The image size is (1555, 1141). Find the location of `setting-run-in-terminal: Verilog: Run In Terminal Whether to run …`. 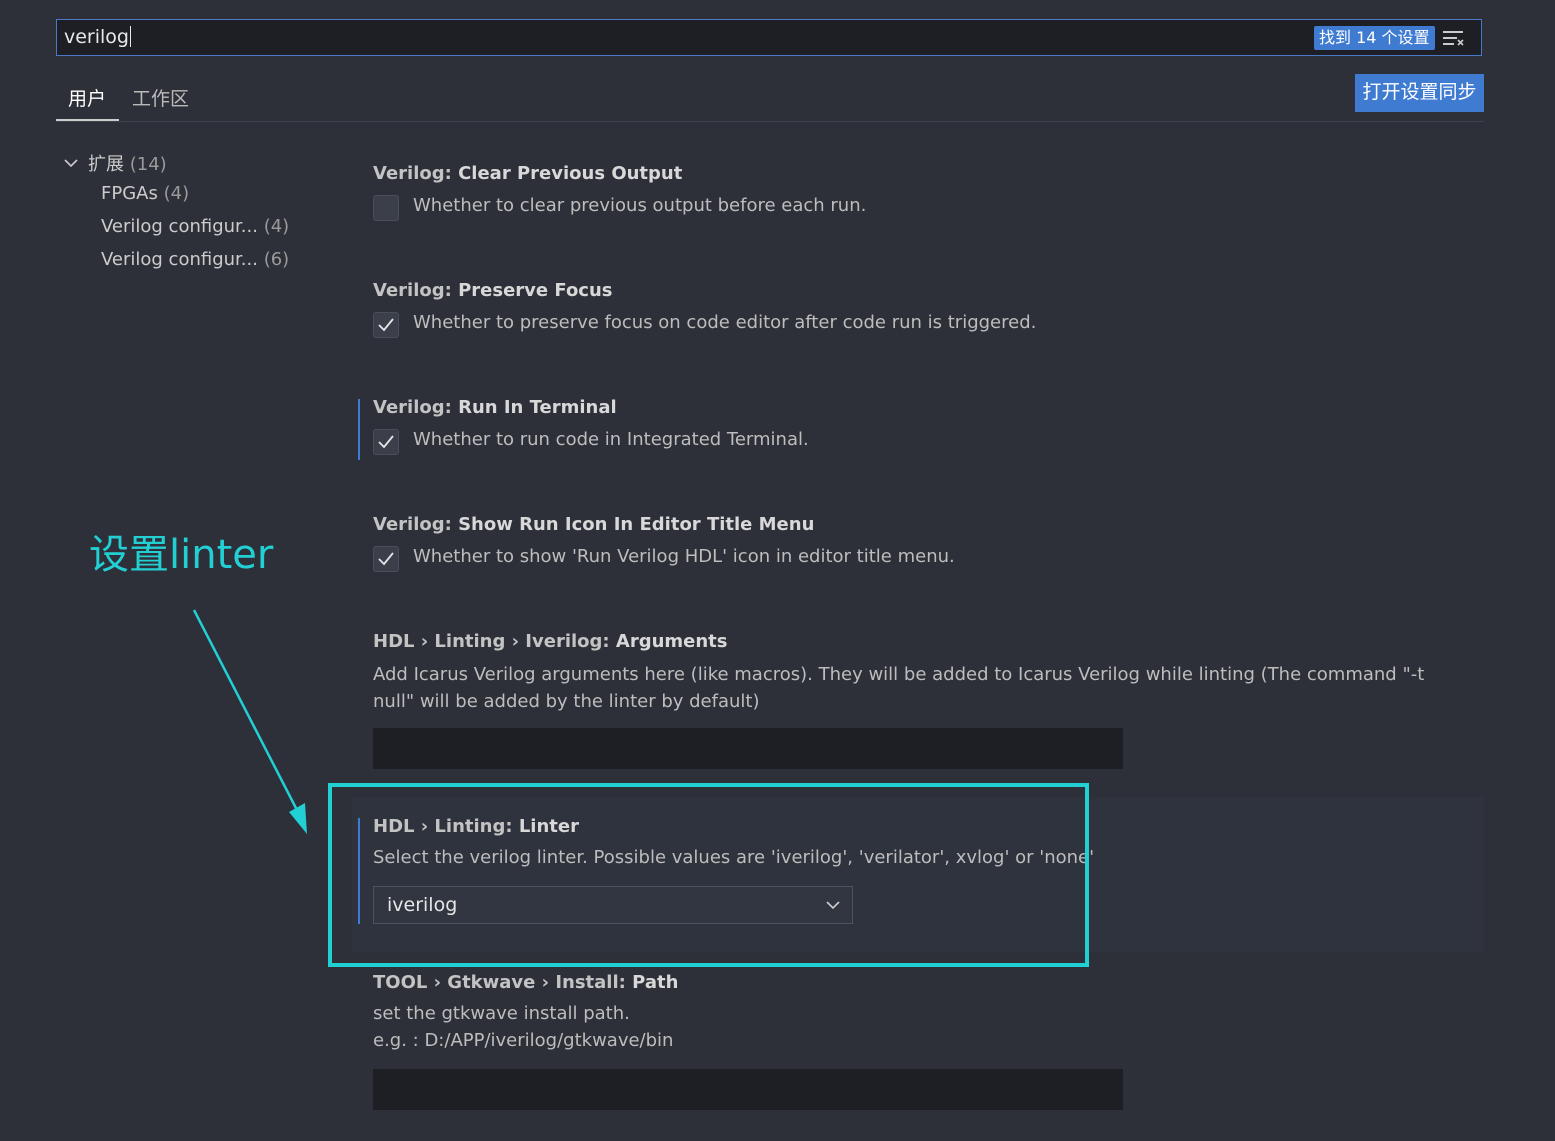

setting-run-in-terminal: Verilog: Run In Terminal Whether to run … is located at coordinates (921, 437).